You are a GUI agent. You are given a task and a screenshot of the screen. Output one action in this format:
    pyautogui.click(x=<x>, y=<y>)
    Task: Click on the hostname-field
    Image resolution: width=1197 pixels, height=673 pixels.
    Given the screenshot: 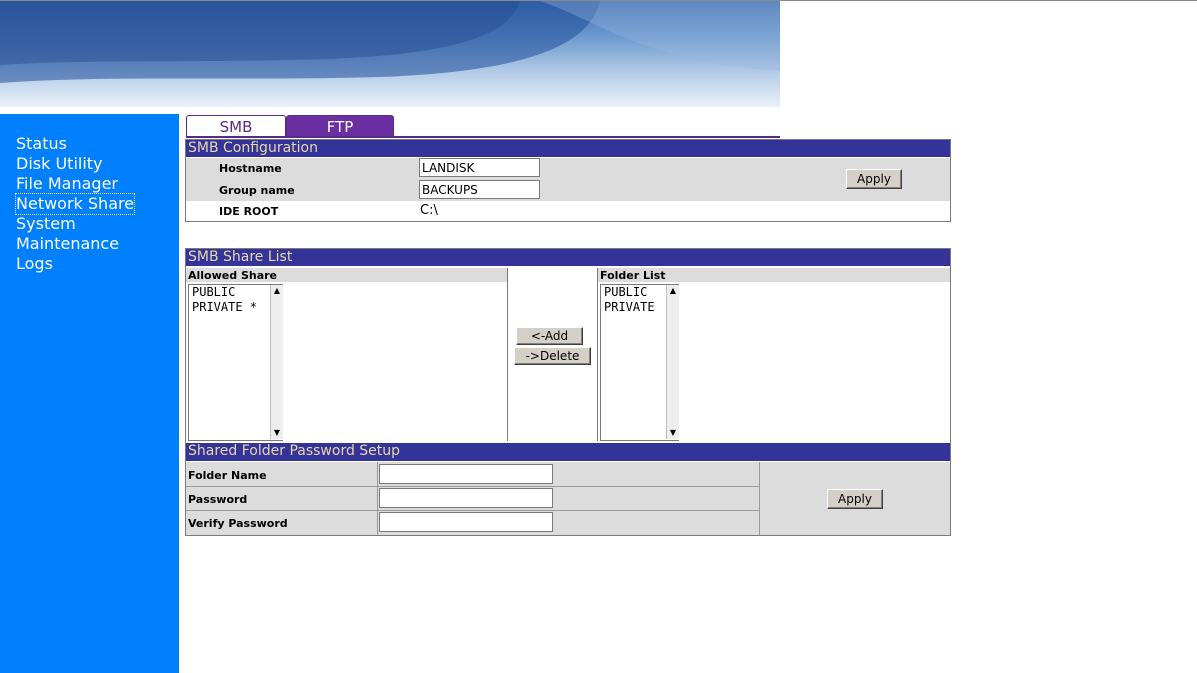 What is the action you would take?
    pyautogui.click(x=479, y=167)
    